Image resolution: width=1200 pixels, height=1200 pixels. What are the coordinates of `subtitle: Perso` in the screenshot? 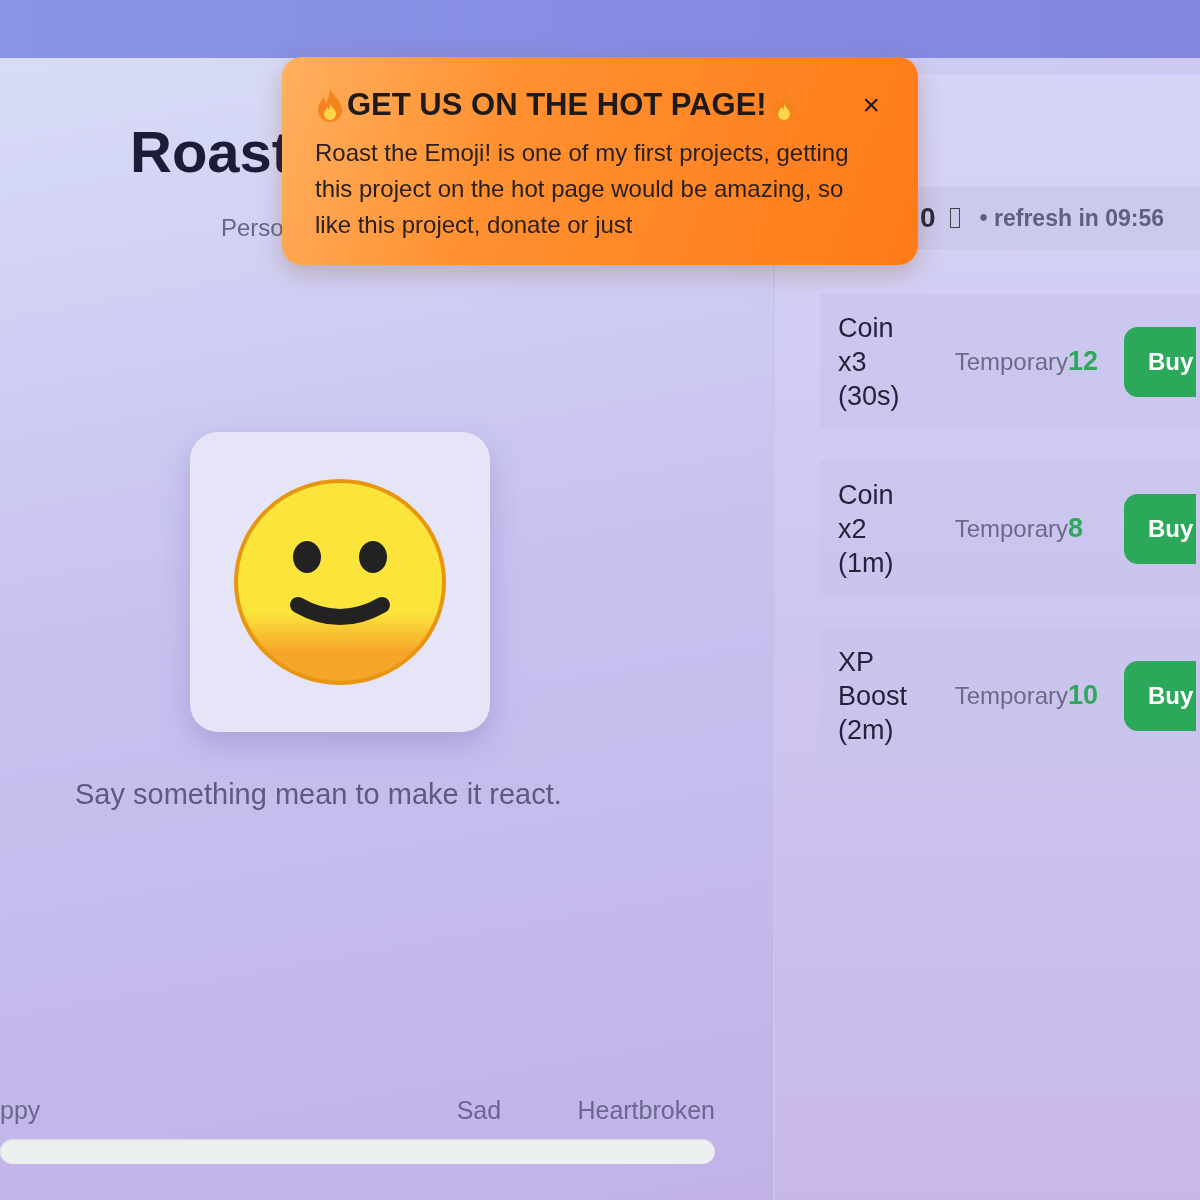 It's located at (252, 228).